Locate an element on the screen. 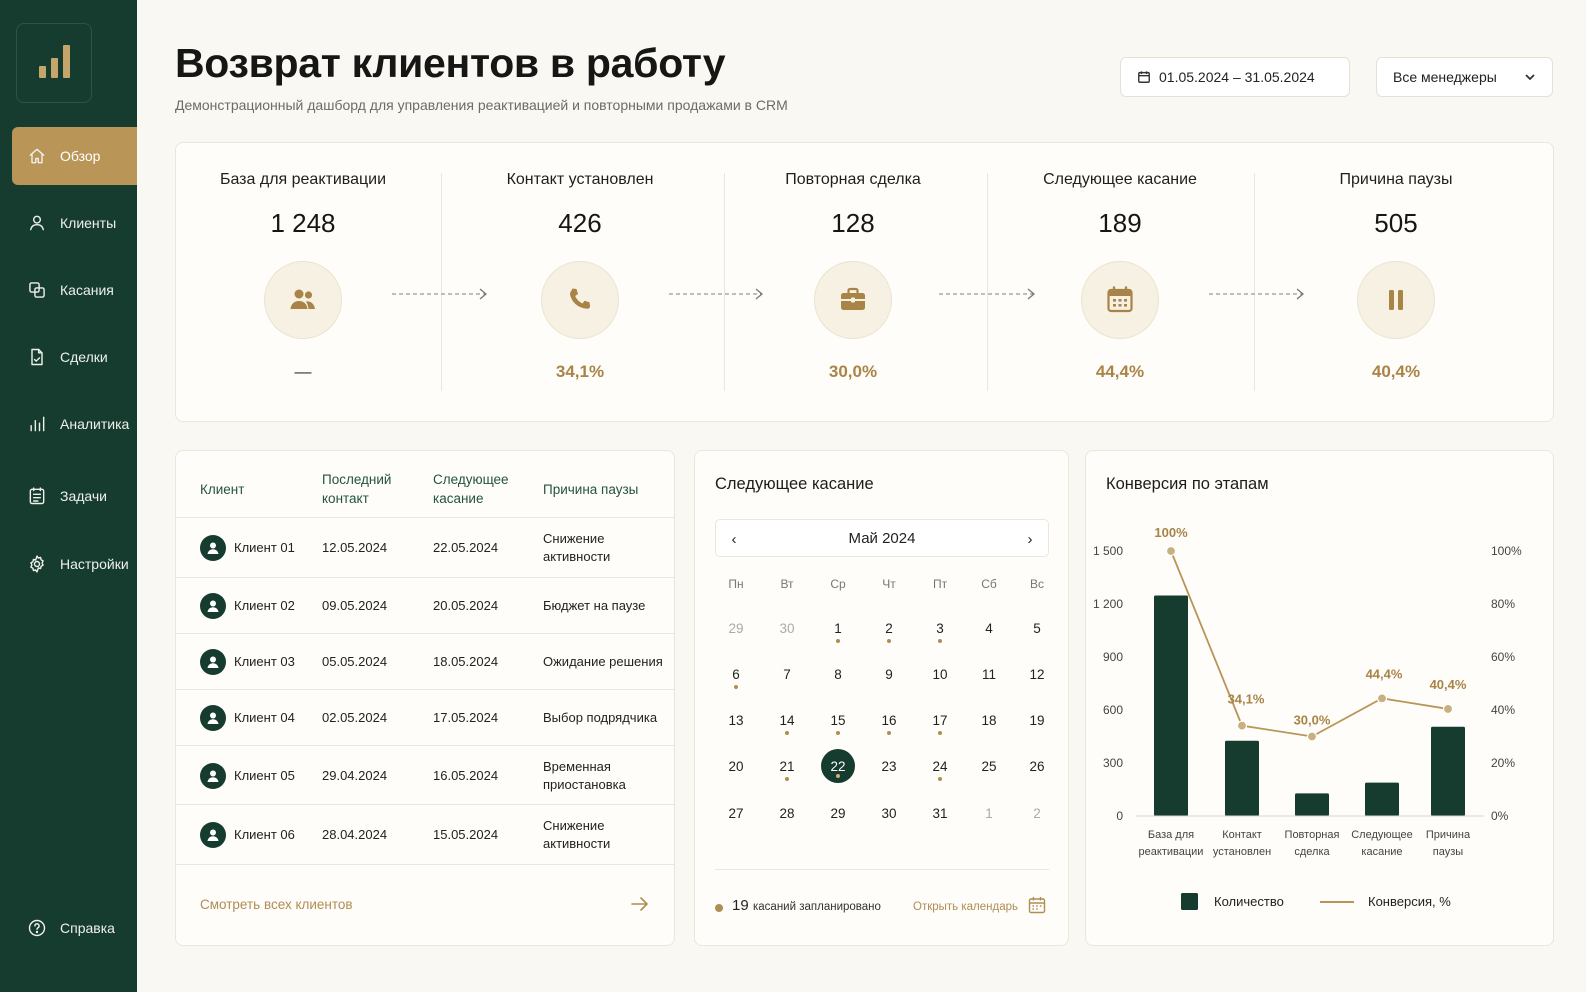 The width and height of the screenshot is (1586, 992). calendar-day: 21 is located at coordinates (787, 774).